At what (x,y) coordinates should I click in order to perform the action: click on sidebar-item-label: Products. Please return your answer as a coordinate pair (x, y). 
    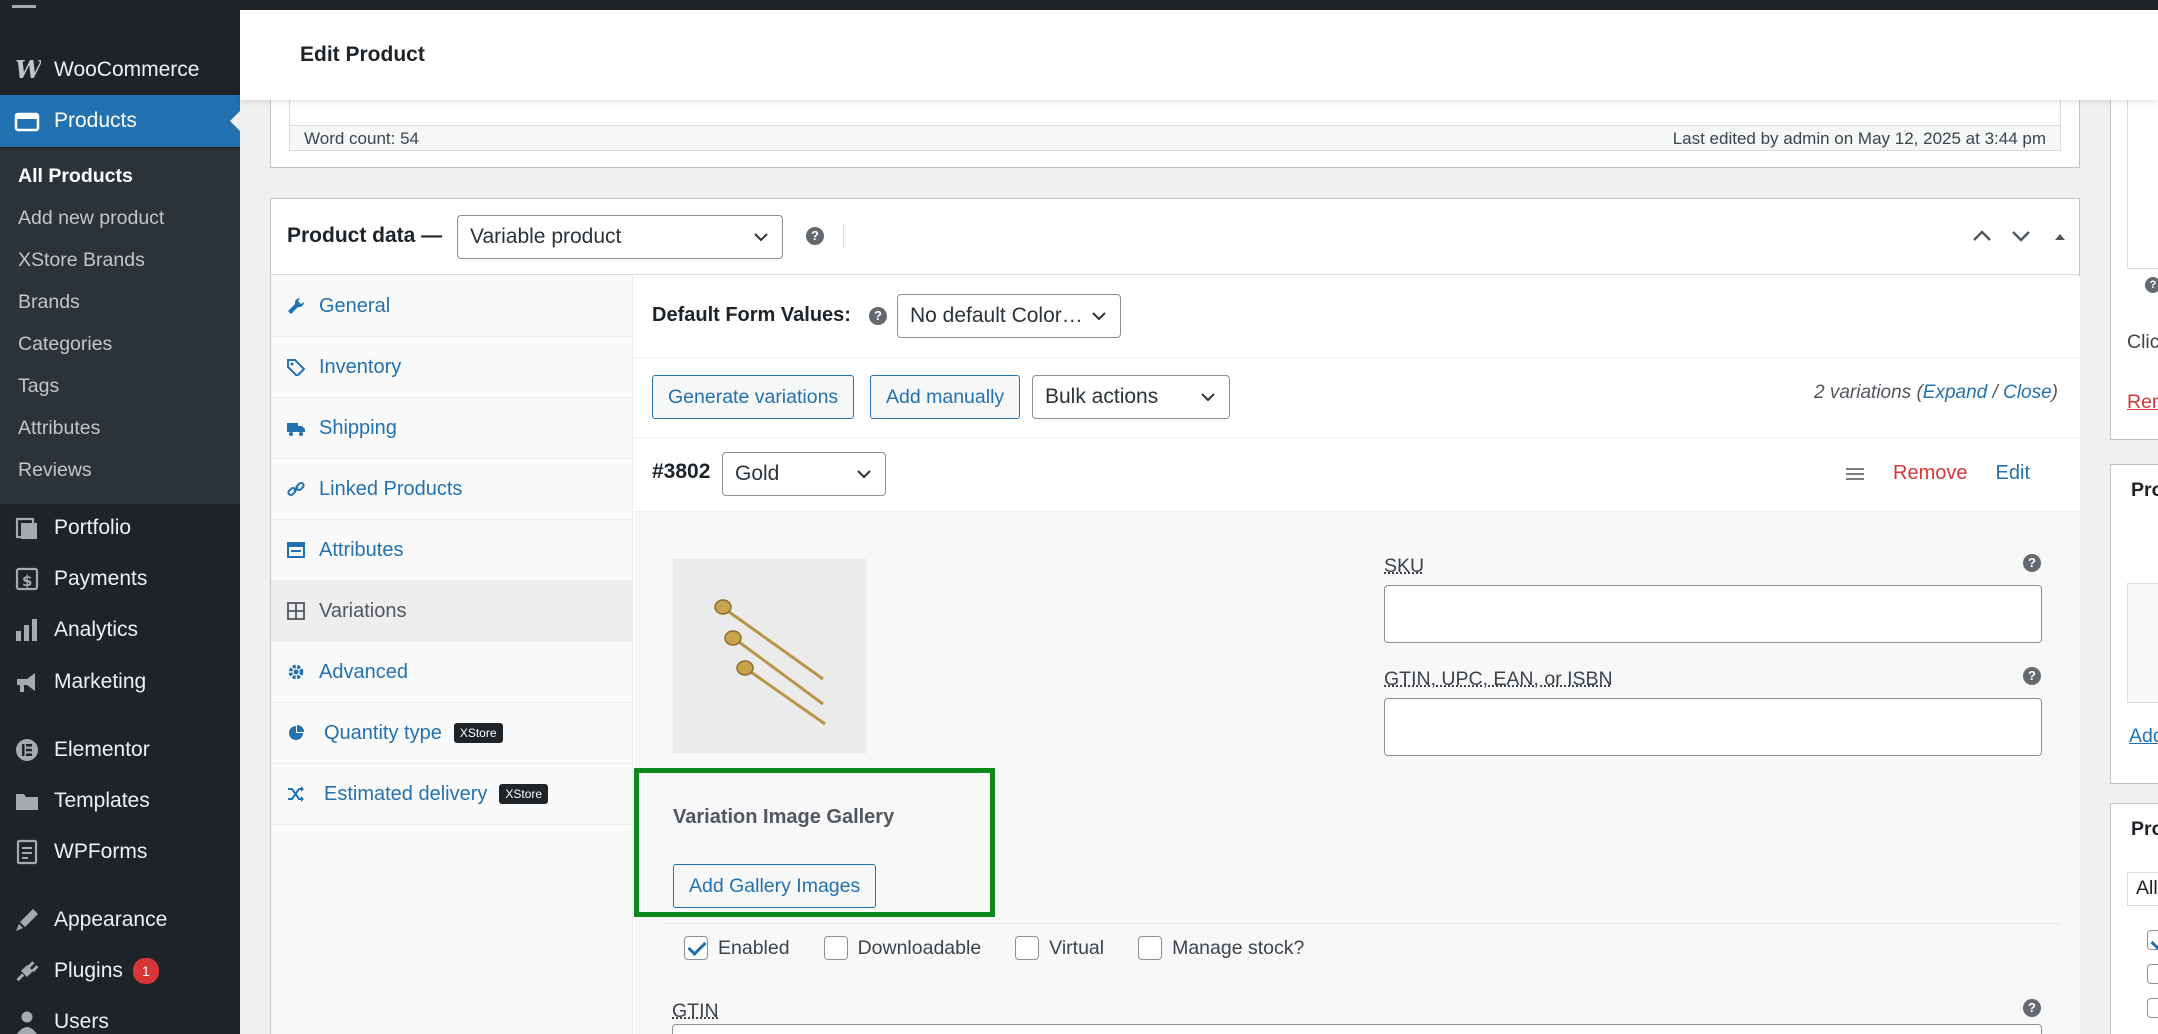
    Looking at the image, I should click on (95, 120).